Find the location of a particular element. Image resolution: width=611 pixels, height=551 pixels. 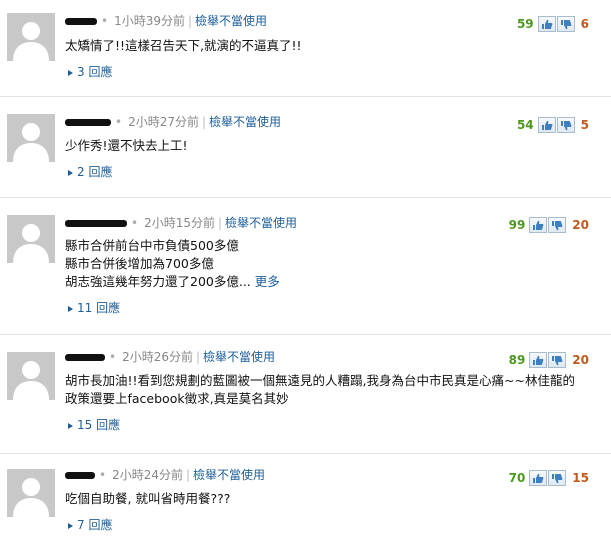

comment-meta: • 2小時24分前 | 檢舉不當使用 is located at coordinates (165, 475).